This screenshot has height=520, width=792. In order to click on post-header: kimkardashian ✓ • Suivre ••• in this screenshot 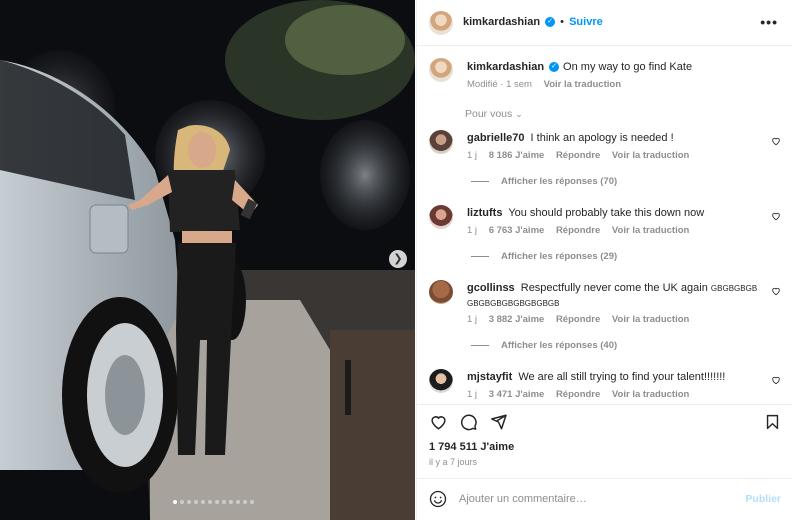, I will do `click(604, 23)`.